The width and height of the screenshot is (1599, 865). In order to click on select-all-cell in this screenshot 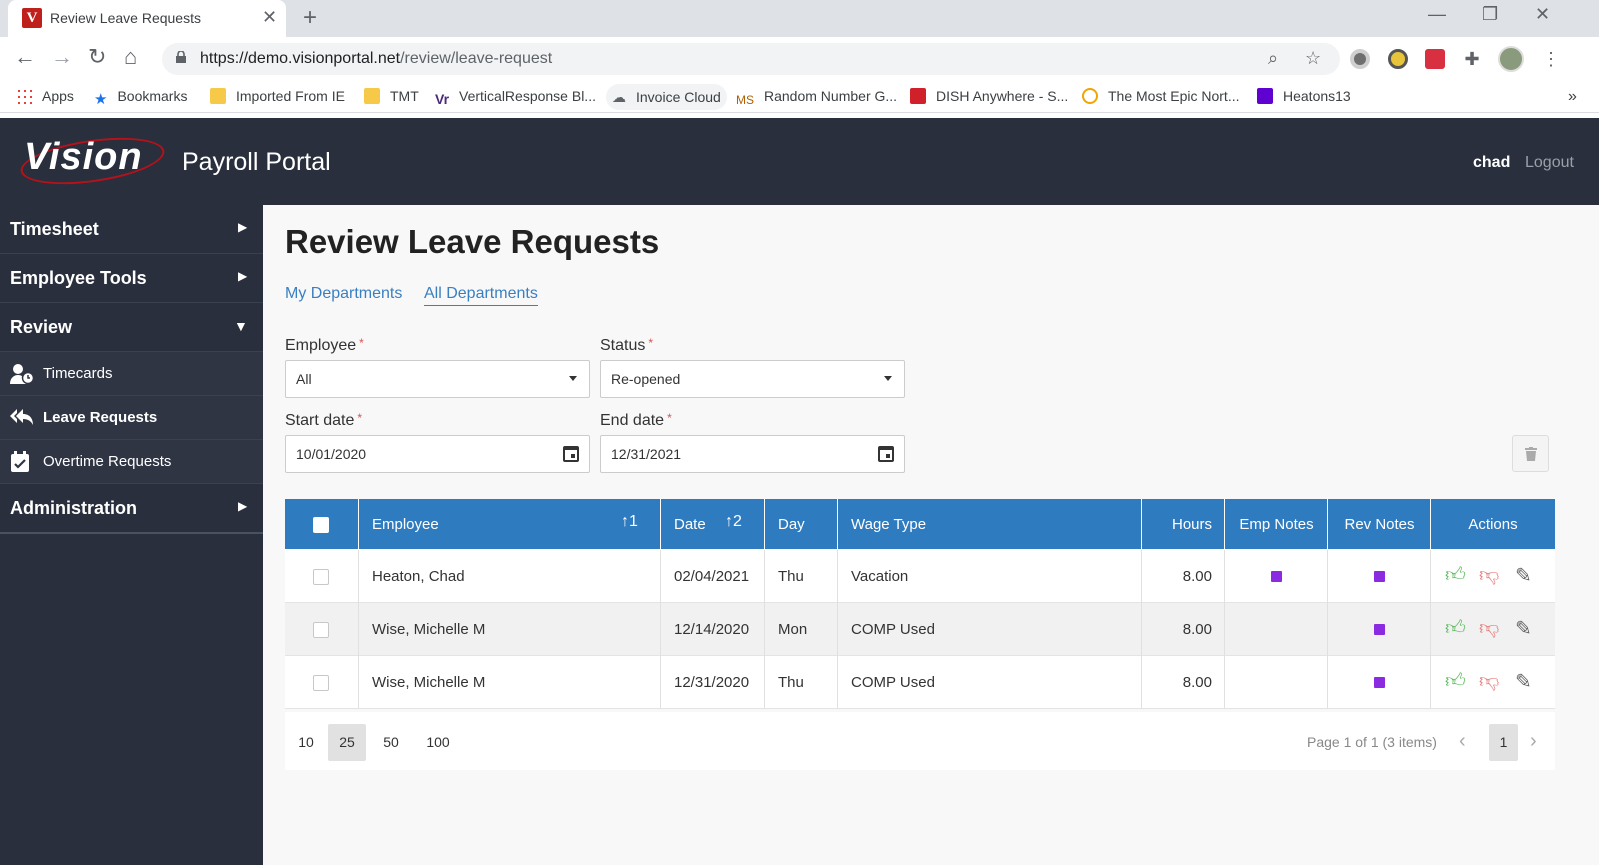, I will do `click(322, 524)`.